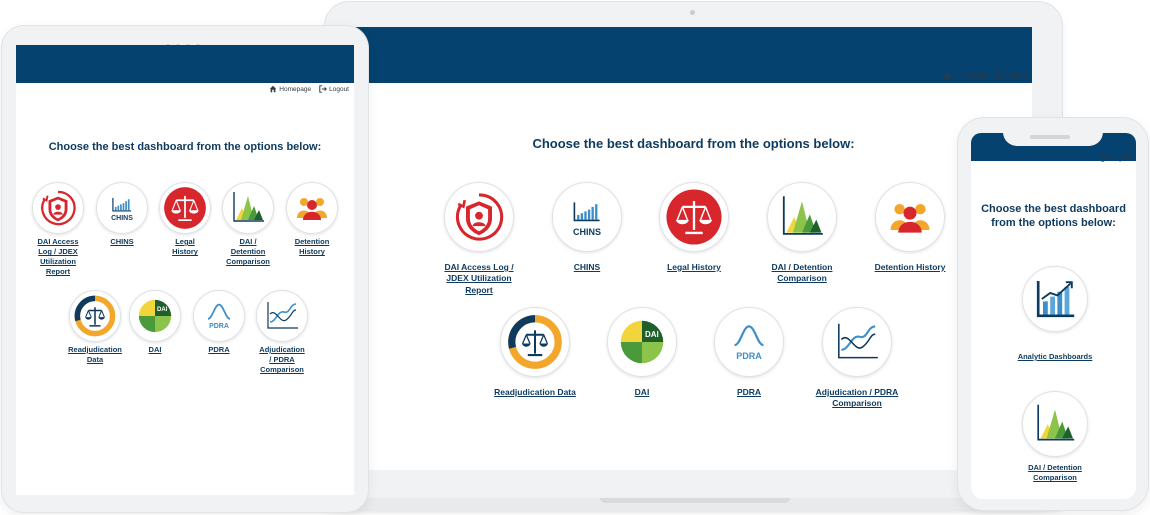 This screenshot has height=515, width=1150. I want to click on laptop-base-notch, so click(695, 500).